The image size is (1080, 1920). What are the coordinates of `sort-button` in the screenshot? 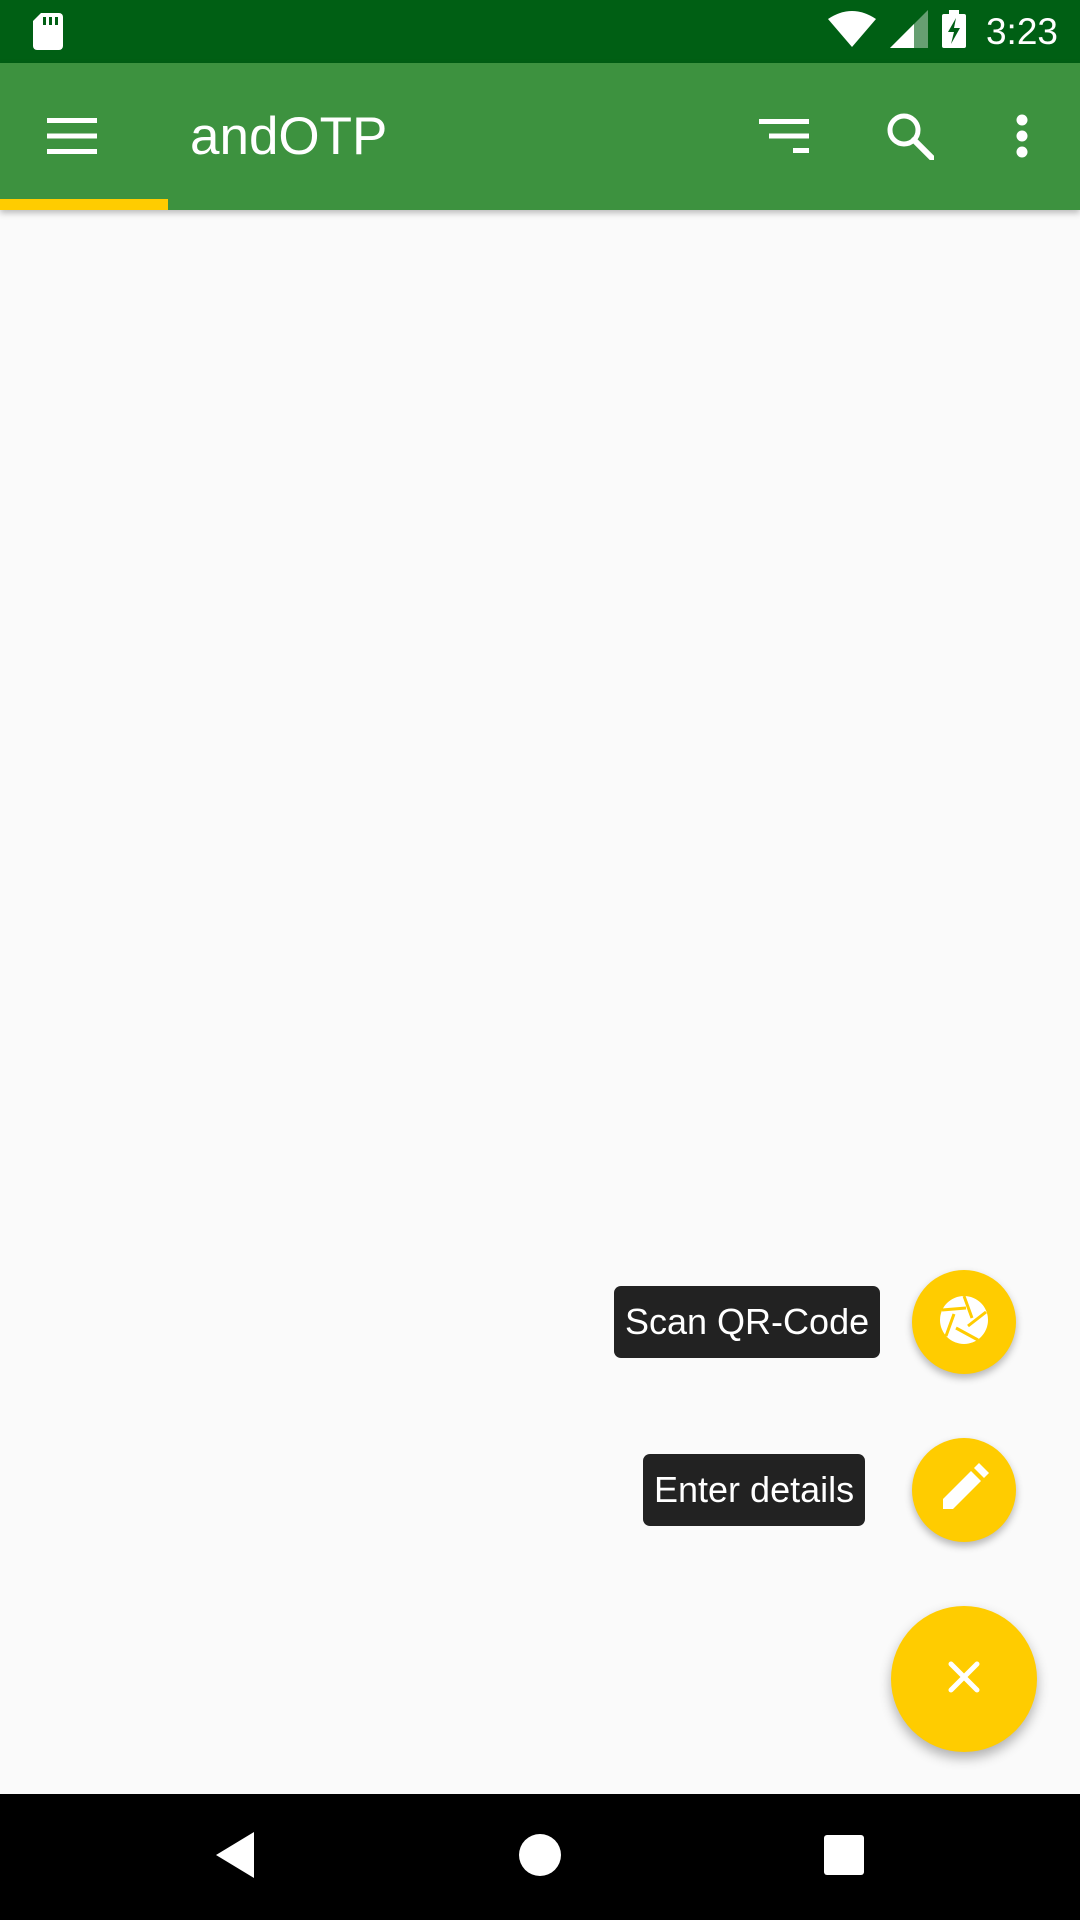 It's located at (784, 138).